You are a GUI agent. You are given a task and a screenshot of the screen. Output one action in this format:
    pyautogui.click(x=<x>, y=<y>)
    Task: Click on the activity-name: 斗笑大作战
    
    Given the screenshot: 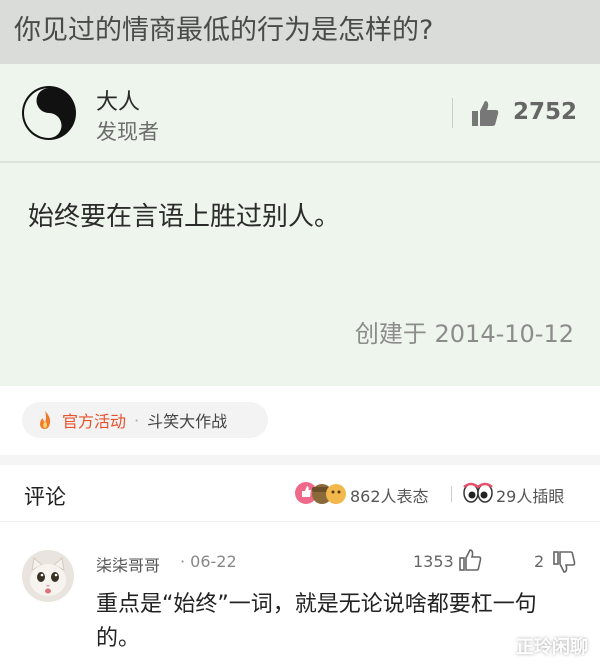 What is the action you would take?
    pyautogui.click(x=187, y=421)
    